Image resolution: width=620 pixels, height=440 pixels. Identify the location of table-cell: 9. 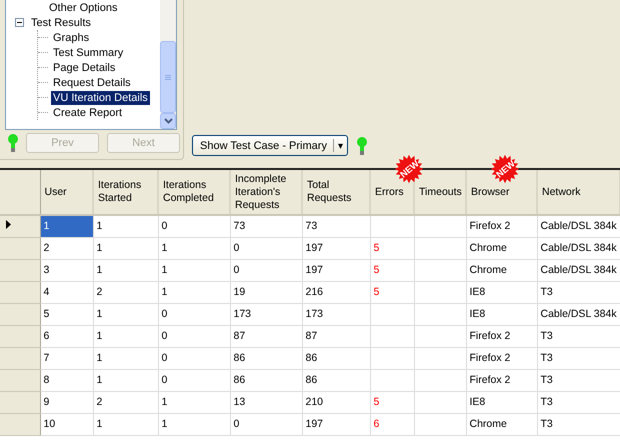
(66, 402).